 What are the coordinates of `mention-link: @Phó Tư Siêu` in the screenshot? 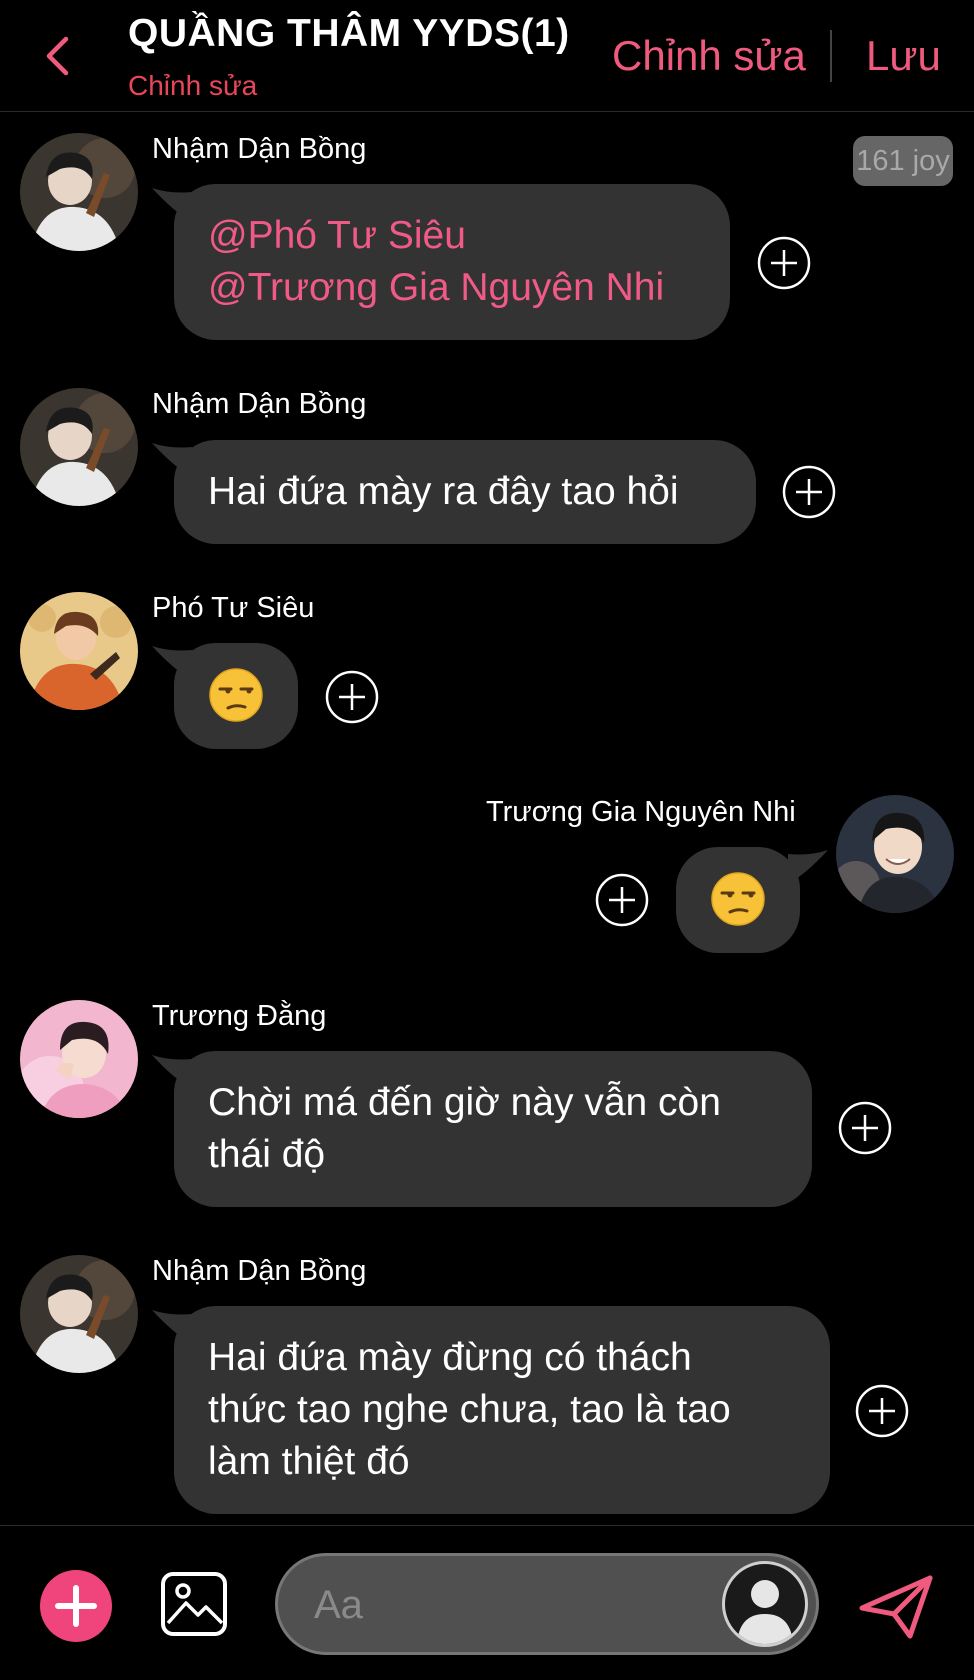 It's located at (452, 236).